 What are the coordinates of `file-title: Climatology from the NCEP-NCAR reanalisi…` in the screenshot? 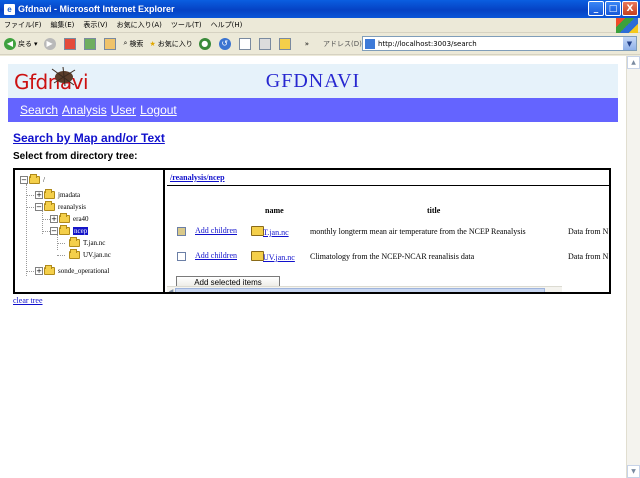 It's located at (392, 256).